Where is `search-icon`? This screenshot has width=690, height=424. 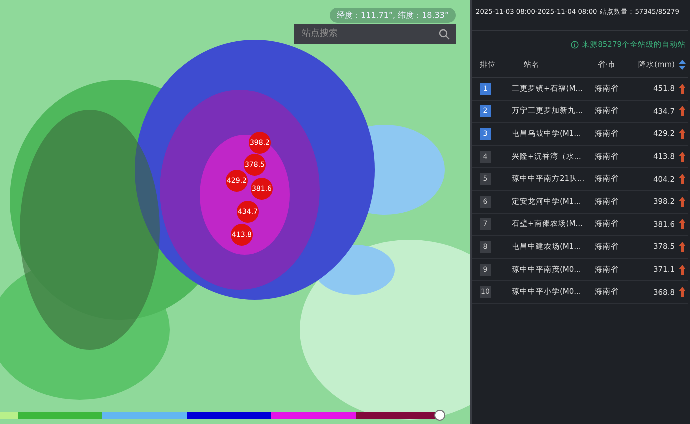
search-icon is located at coordinates (444, 34).